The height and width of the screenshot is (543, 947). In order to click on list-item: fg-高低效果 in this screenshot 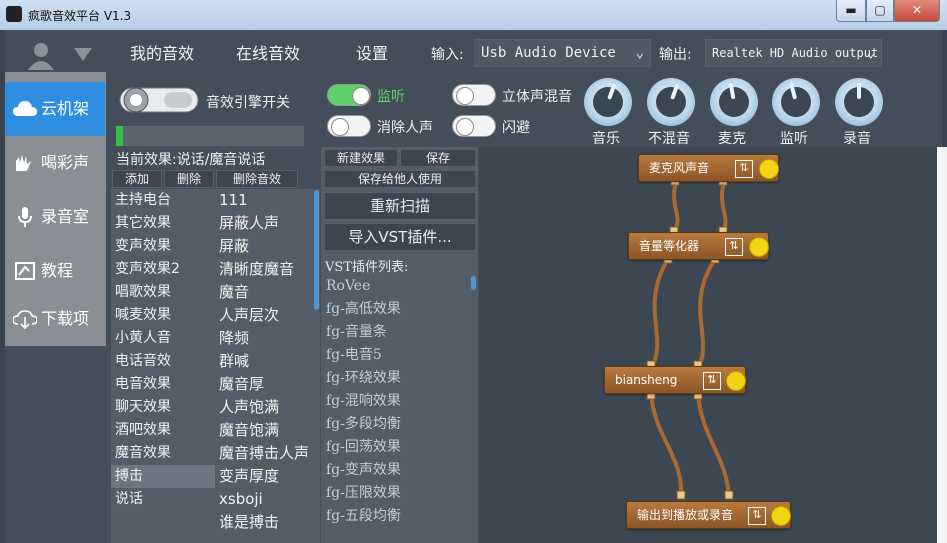, I will do `click(396, 309)`.